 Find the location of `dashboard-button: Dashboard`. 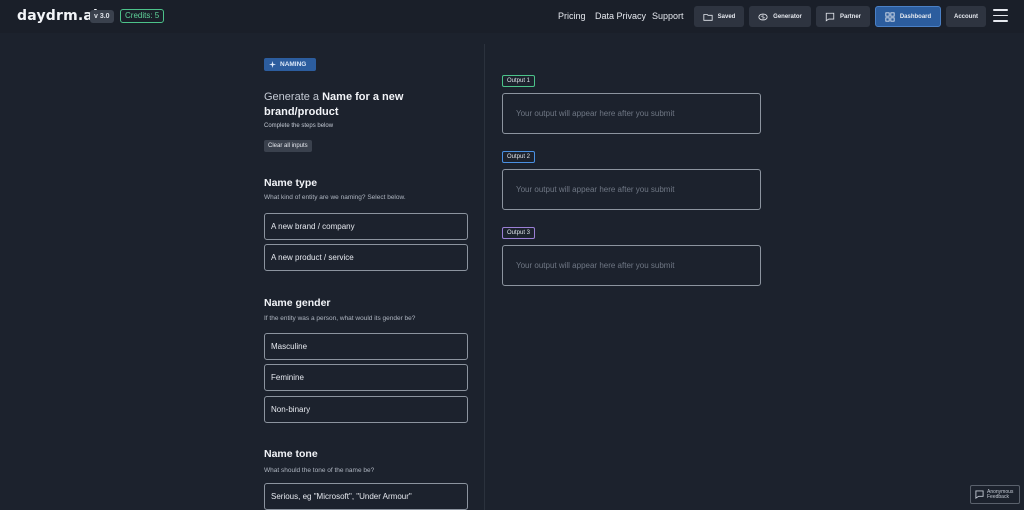

dashboard-button: Dashboard is located at coordinates (908, 16).